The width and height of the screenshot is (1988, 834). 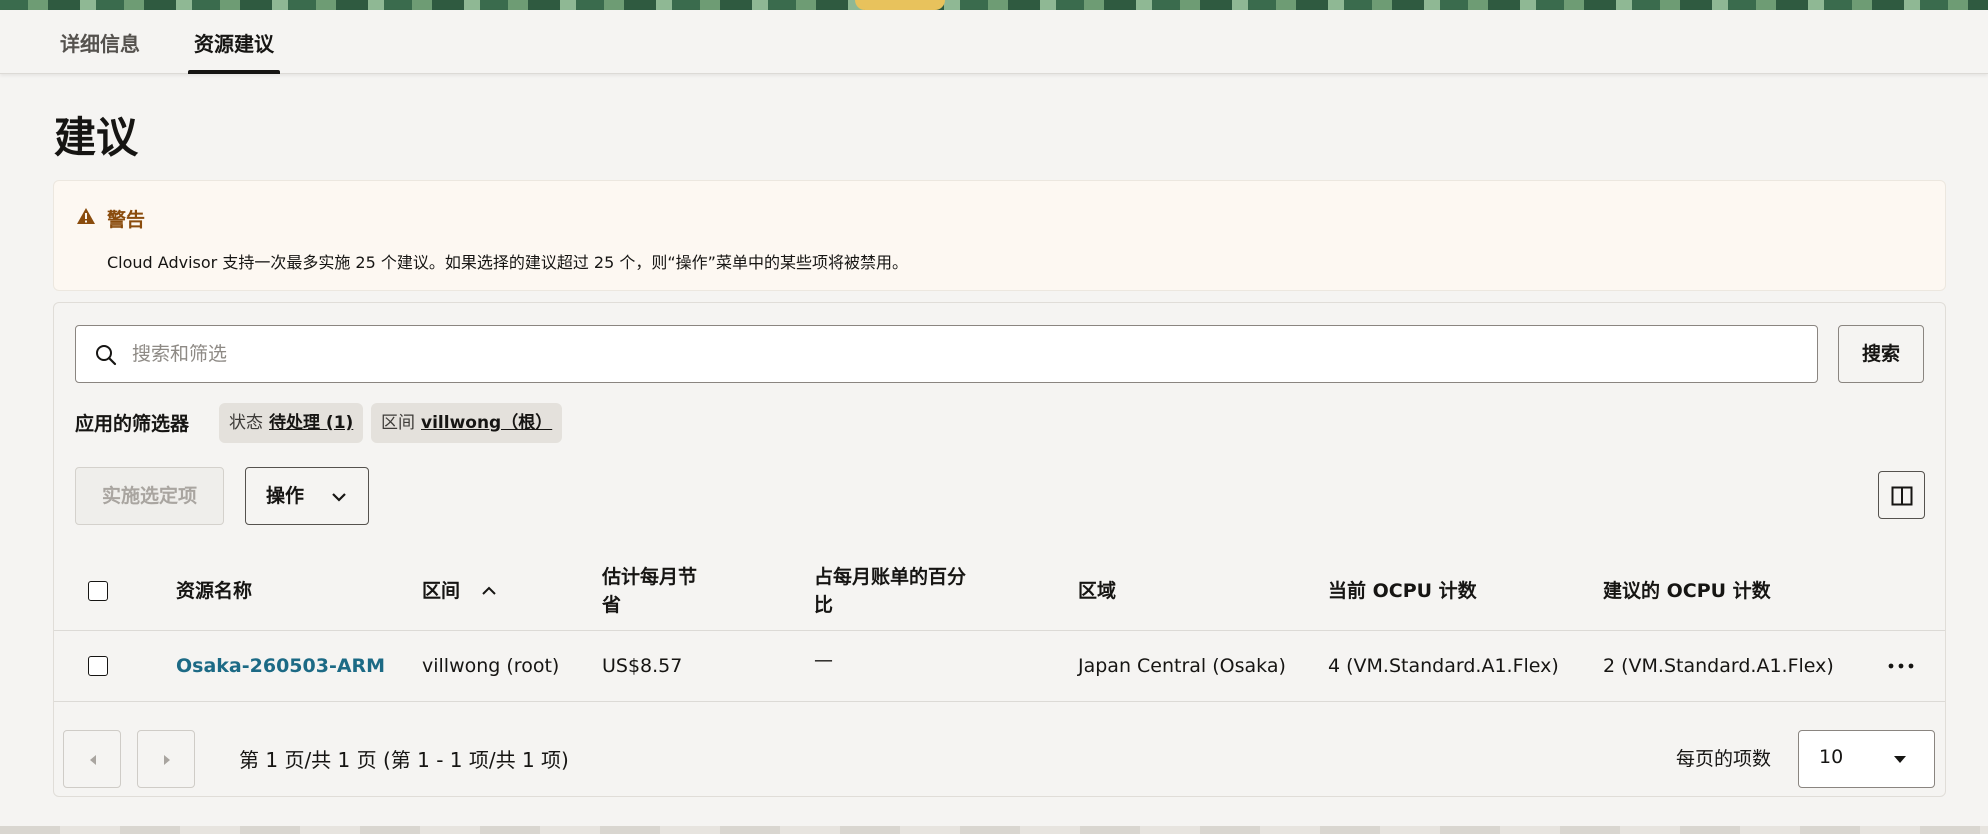 I want to click on tab-bar: 详细信息 资源建议, so click(x=994, y=42).